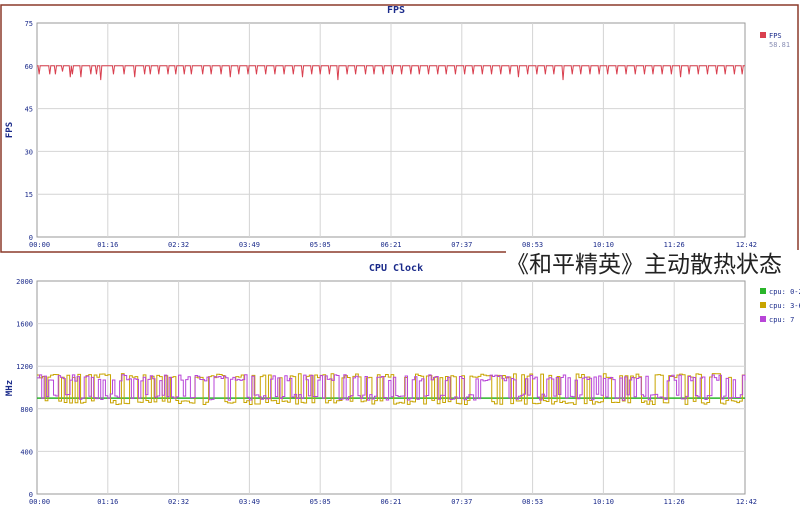 The width and height of the screenshot is (800, 513). What do you see at coordinates (396, 268) in the screenshot?
I see `cpu-chart-title: CPU Clock` at bounding box center [396, 268].